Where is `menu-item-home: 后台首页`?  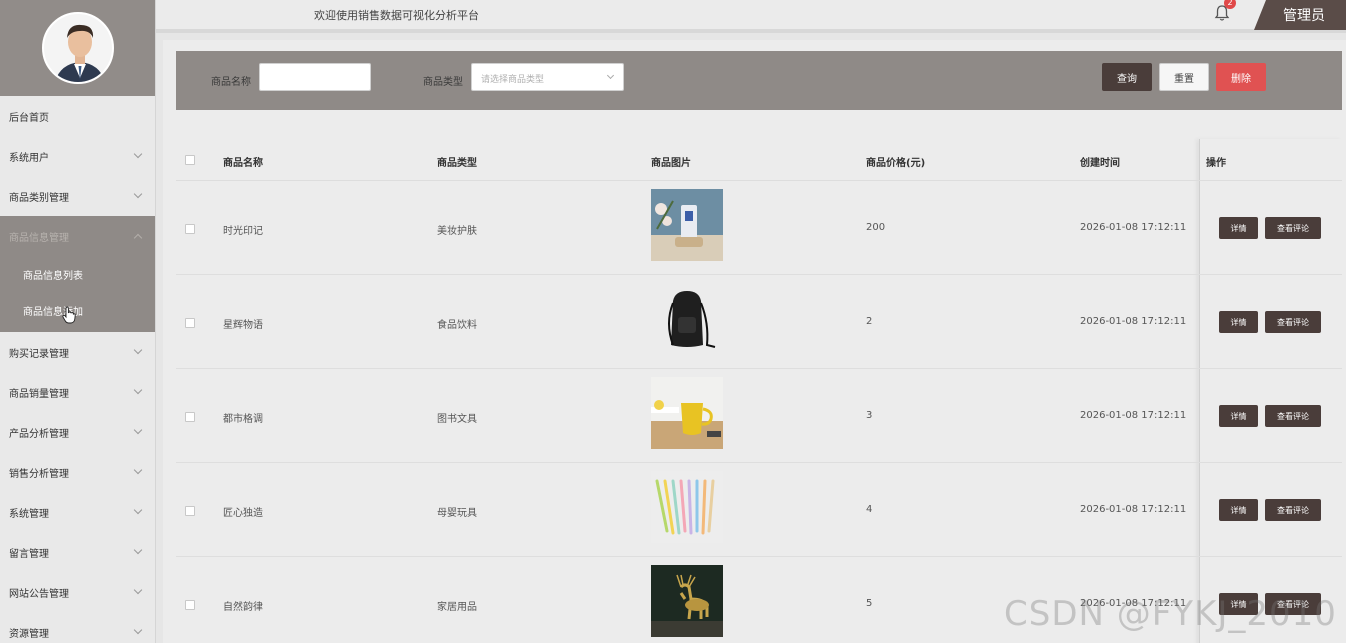 menu-item-home: 后台首页 is located at coordinates (77, 116).